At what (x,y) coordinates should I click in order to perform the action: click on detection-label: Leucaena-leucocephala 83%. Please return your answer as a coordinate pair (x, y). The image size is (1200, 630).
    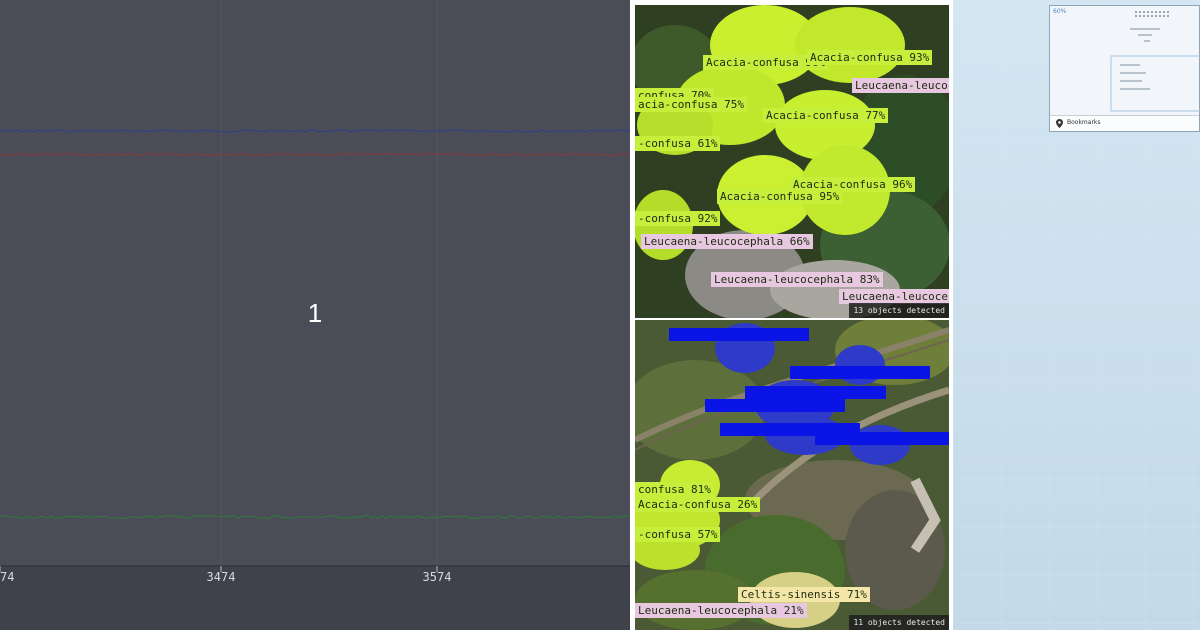
    Looking at the image, I should click on (797, 279).